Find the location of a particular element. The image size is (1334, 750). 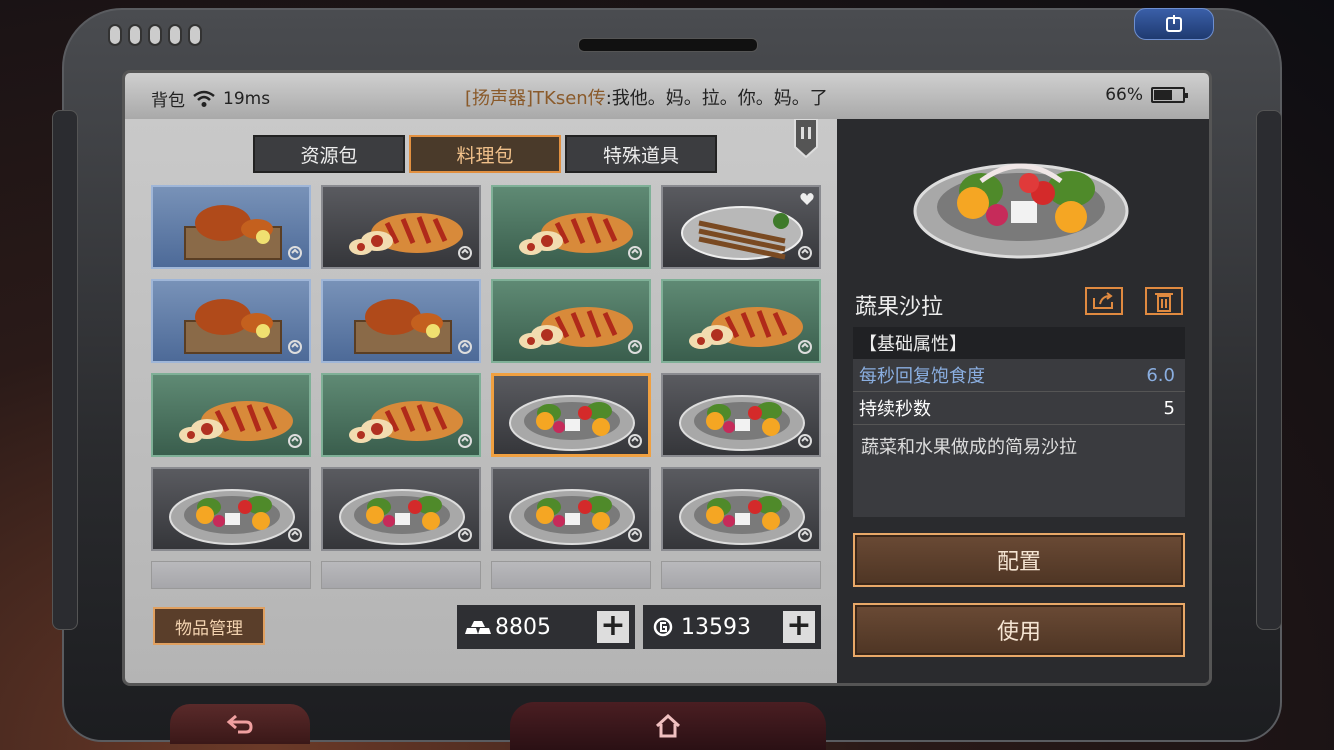

power-button is located at coordinates (1174, 24).